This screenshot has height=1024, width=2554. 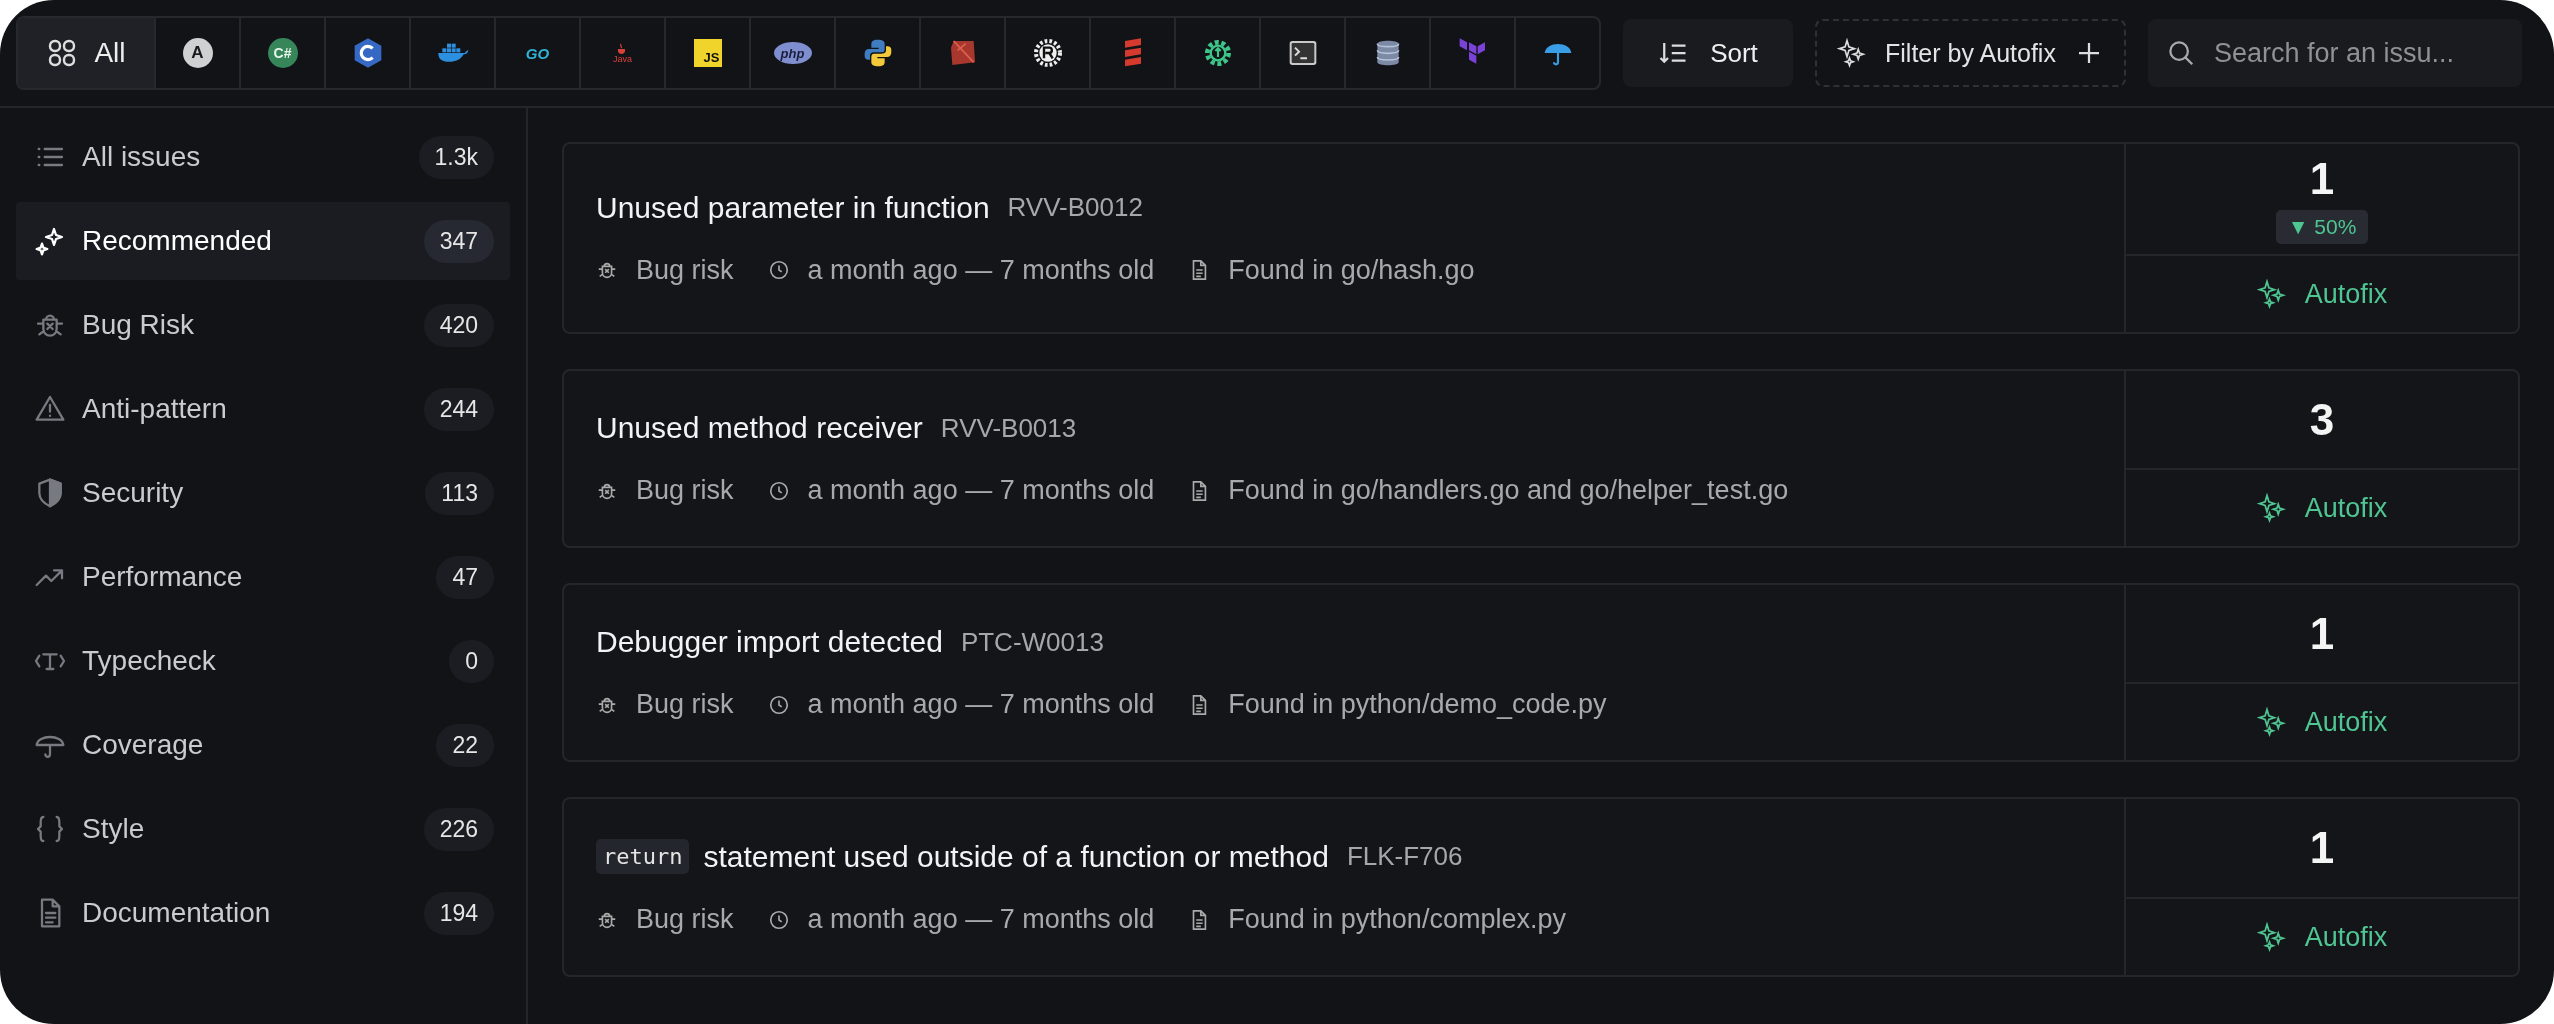 What do you see at coordinates (1708, 53) in the screenshot?
I see `sort-button: Sort` at bounding box center [1708, 53].